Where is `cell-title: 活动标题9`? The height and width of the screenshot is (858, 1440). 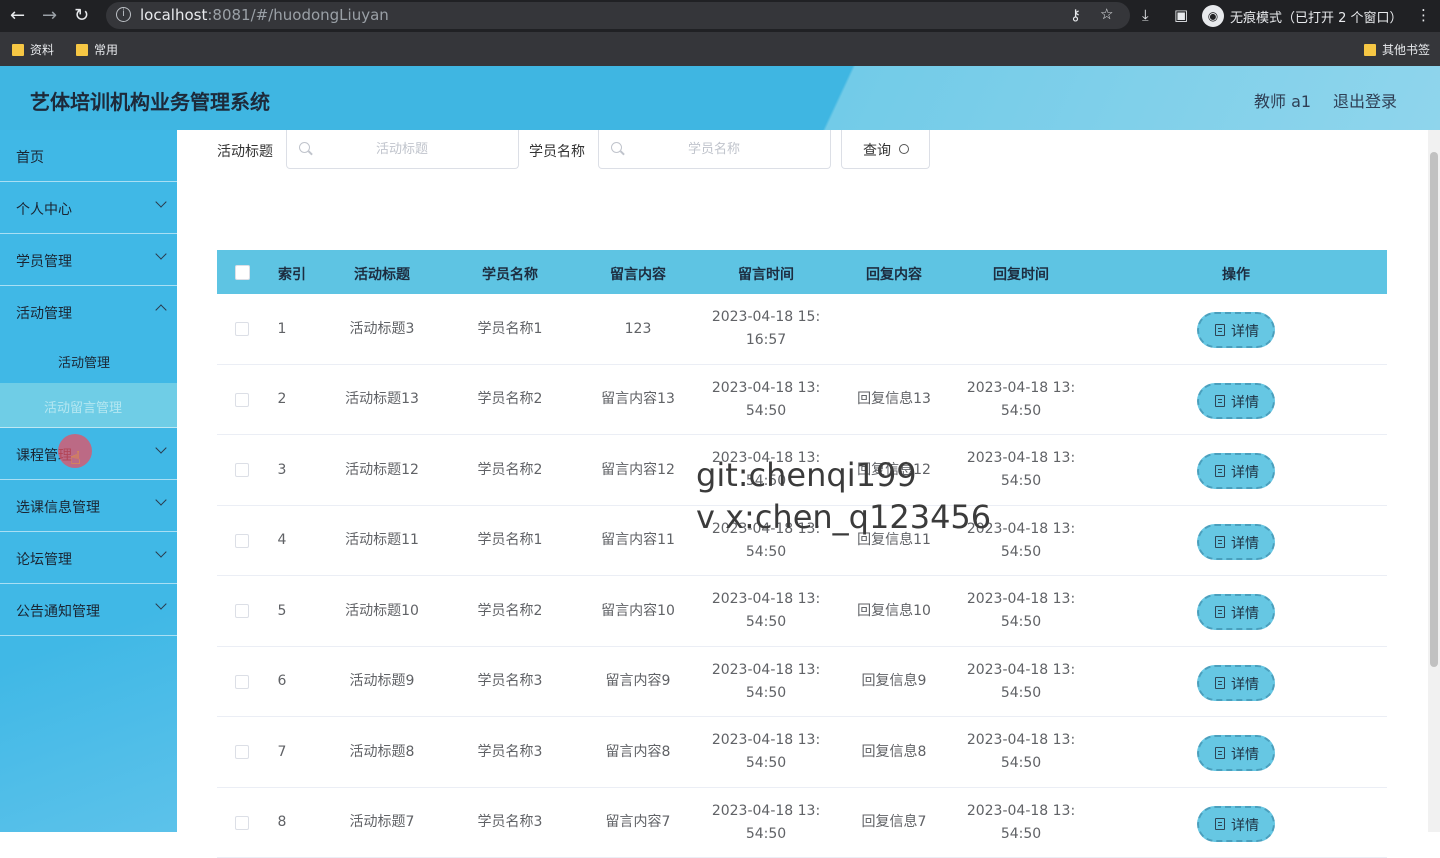
cell-title: 活动标题9 is located at coordinates (382, 682).